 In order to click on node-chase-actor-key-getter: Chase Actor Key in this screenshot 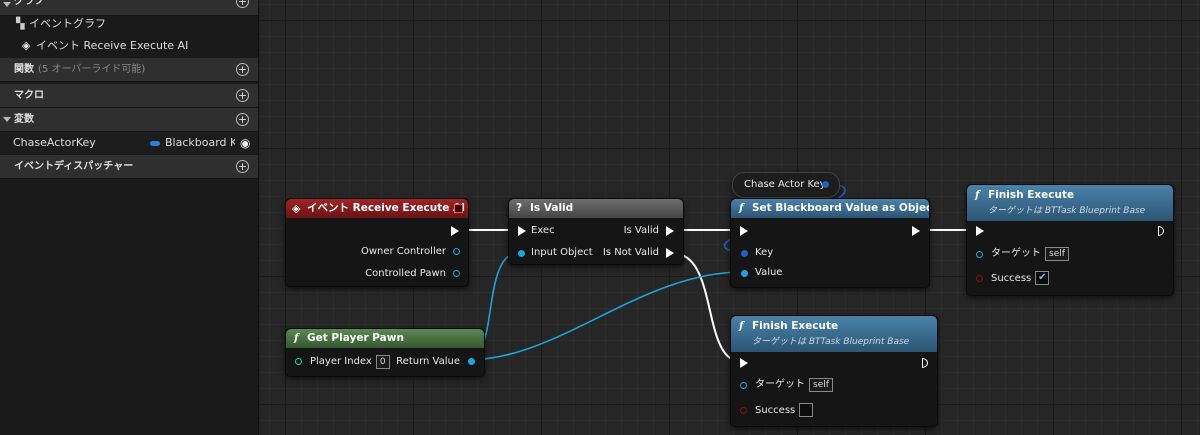, I will do `click(786, 185)`.